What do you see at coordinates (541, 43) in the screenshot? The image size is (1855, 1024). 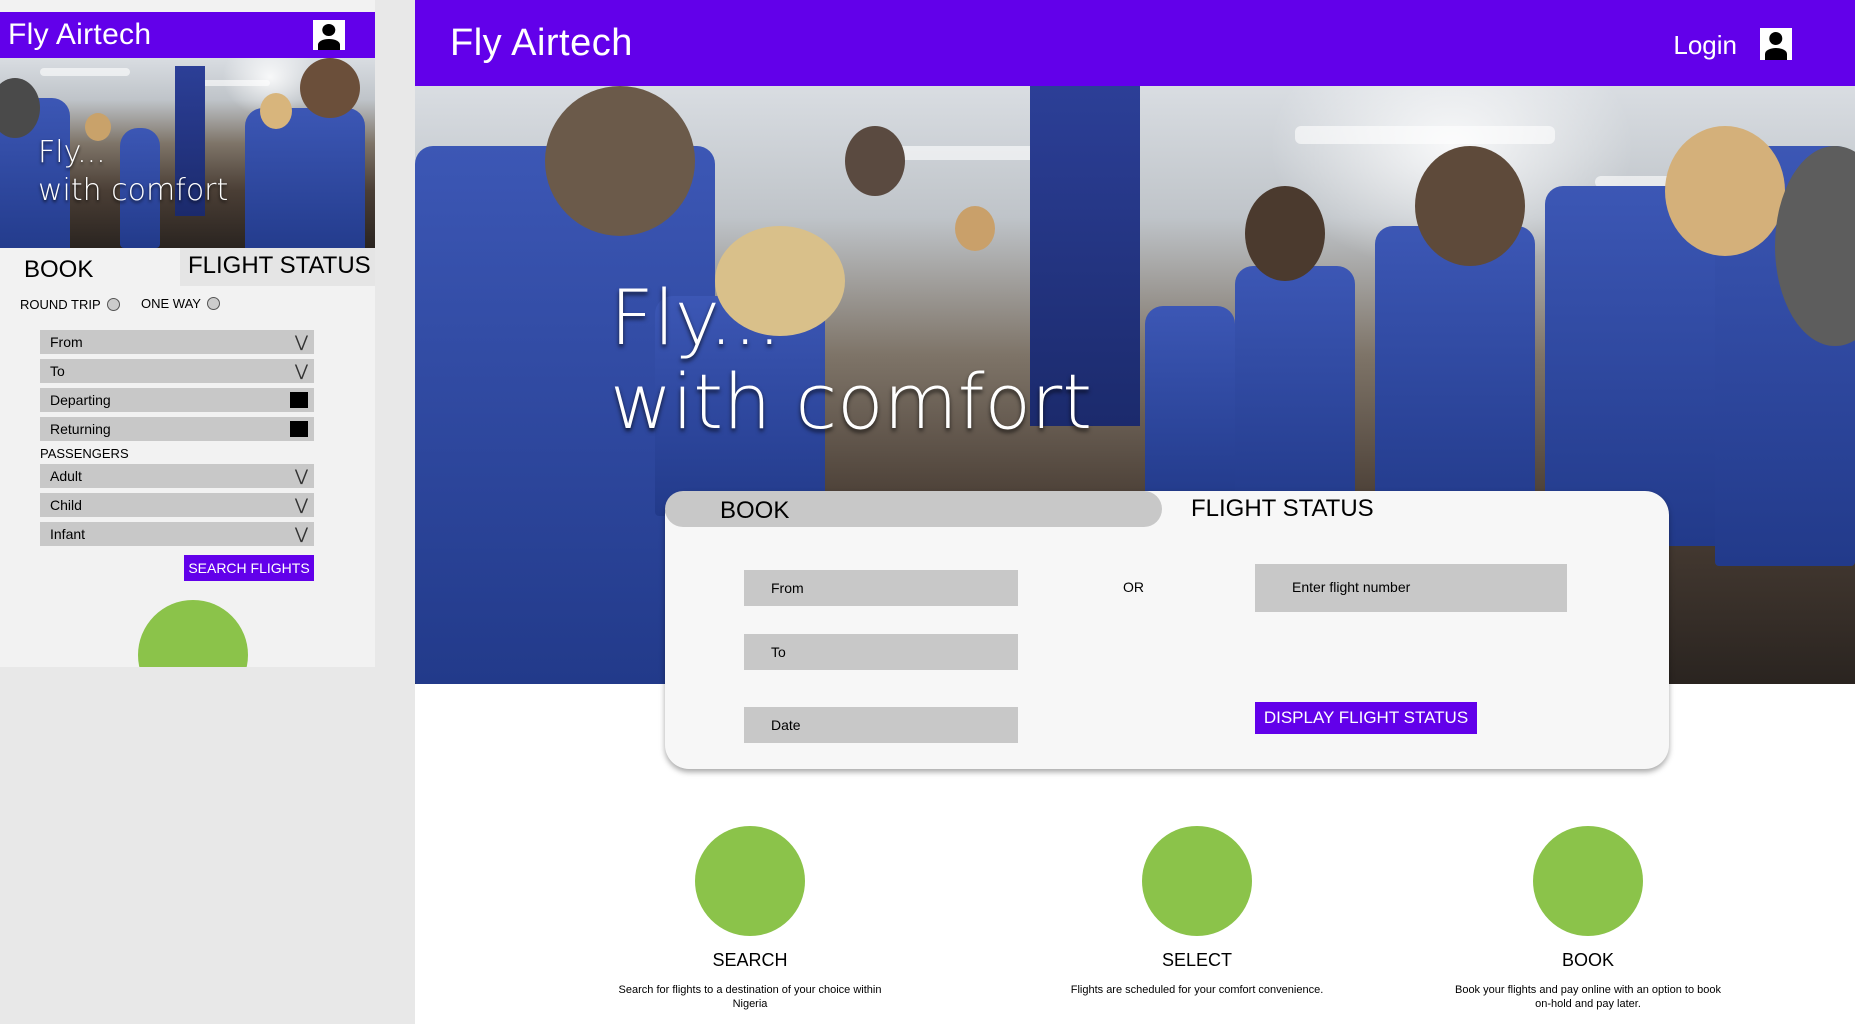 I see `desktop-brand-title: Fly Airtech` at bounding box center [541, 43].